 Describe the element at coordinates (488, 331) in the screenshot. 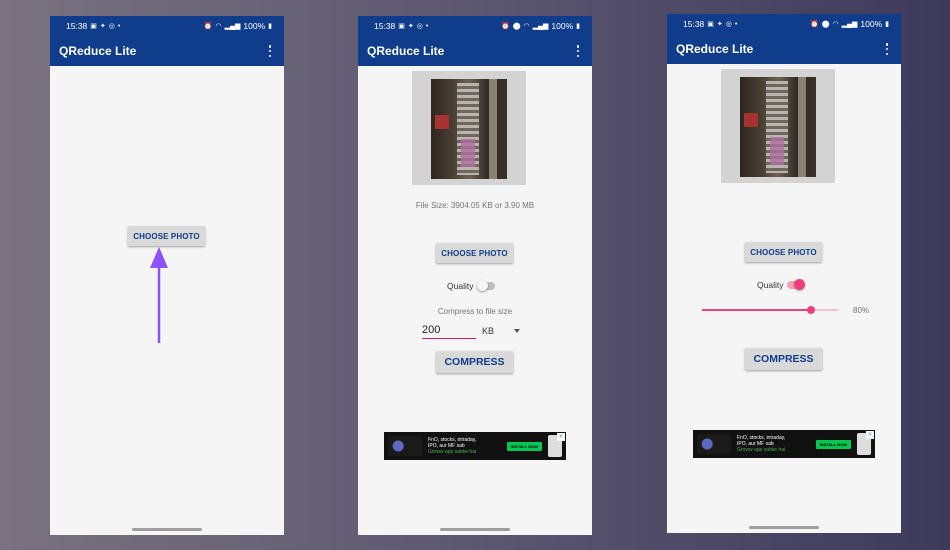

I see `size-unit-value: KB` at that location.